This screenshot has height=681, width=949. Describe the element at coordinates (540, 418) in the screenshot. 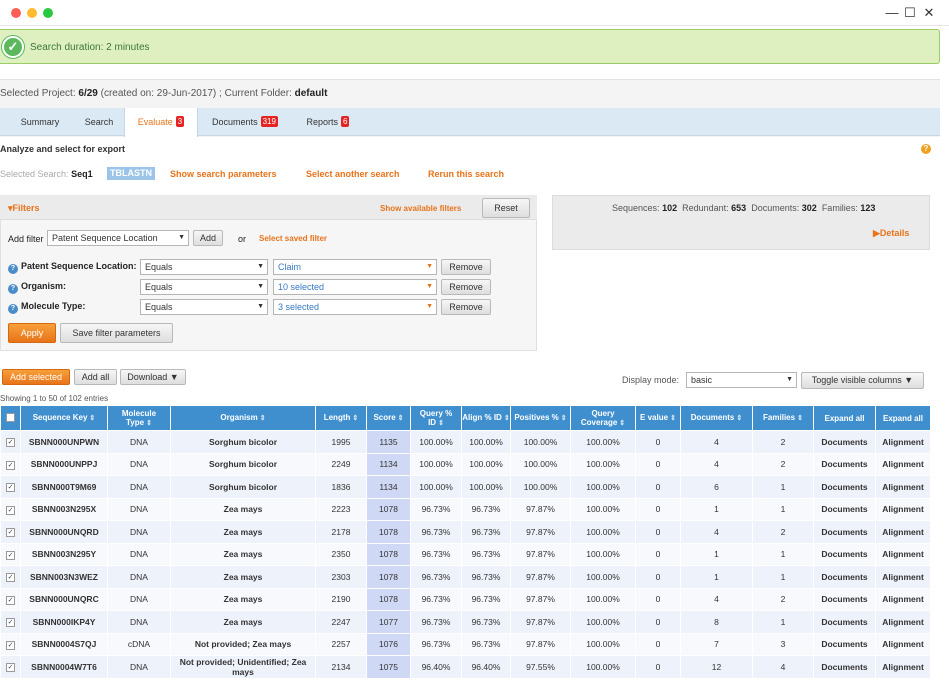

I see `col-positives: Positives % ⇕` at that location.